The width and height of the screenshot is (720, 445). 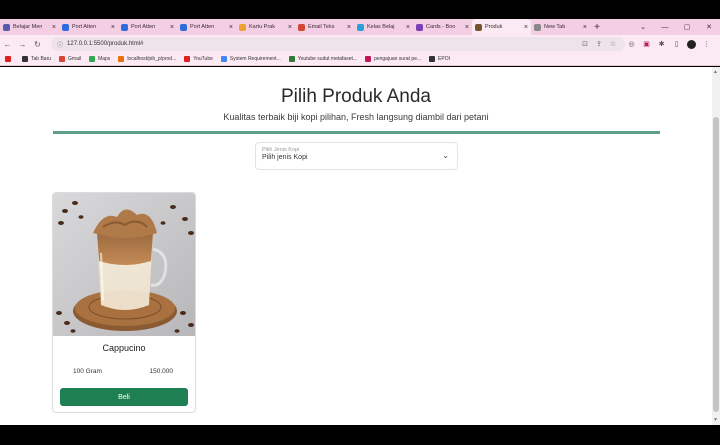 I want to click on puzzle-icon: ✱, so click(x=661, y=44).